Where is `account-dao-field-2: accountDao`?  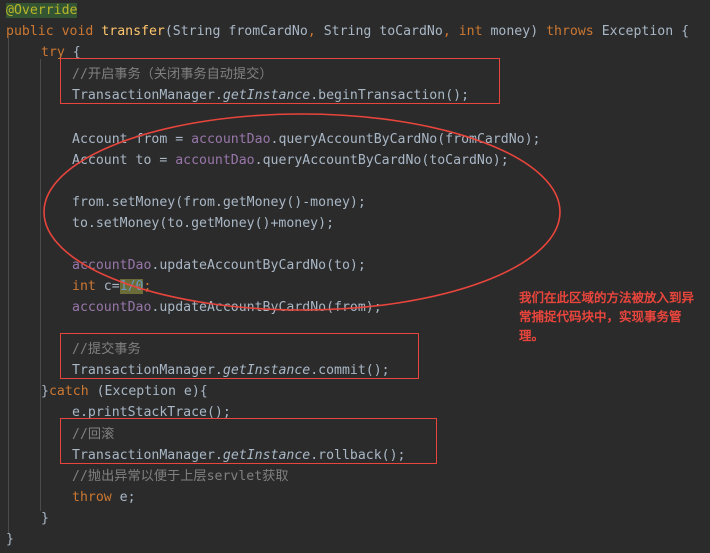
account-dao-field-2: accountDao is located at coordinates (215, 160).